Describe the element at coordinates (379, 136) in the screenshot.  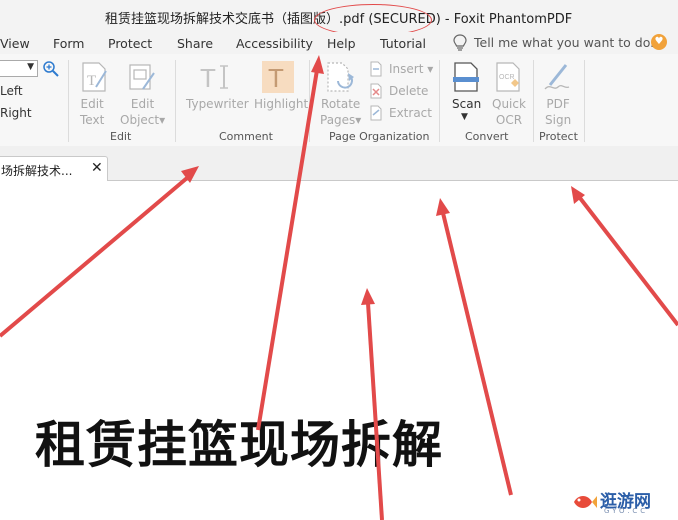
I see `group-label-page-organization: Page Organization` at that location.